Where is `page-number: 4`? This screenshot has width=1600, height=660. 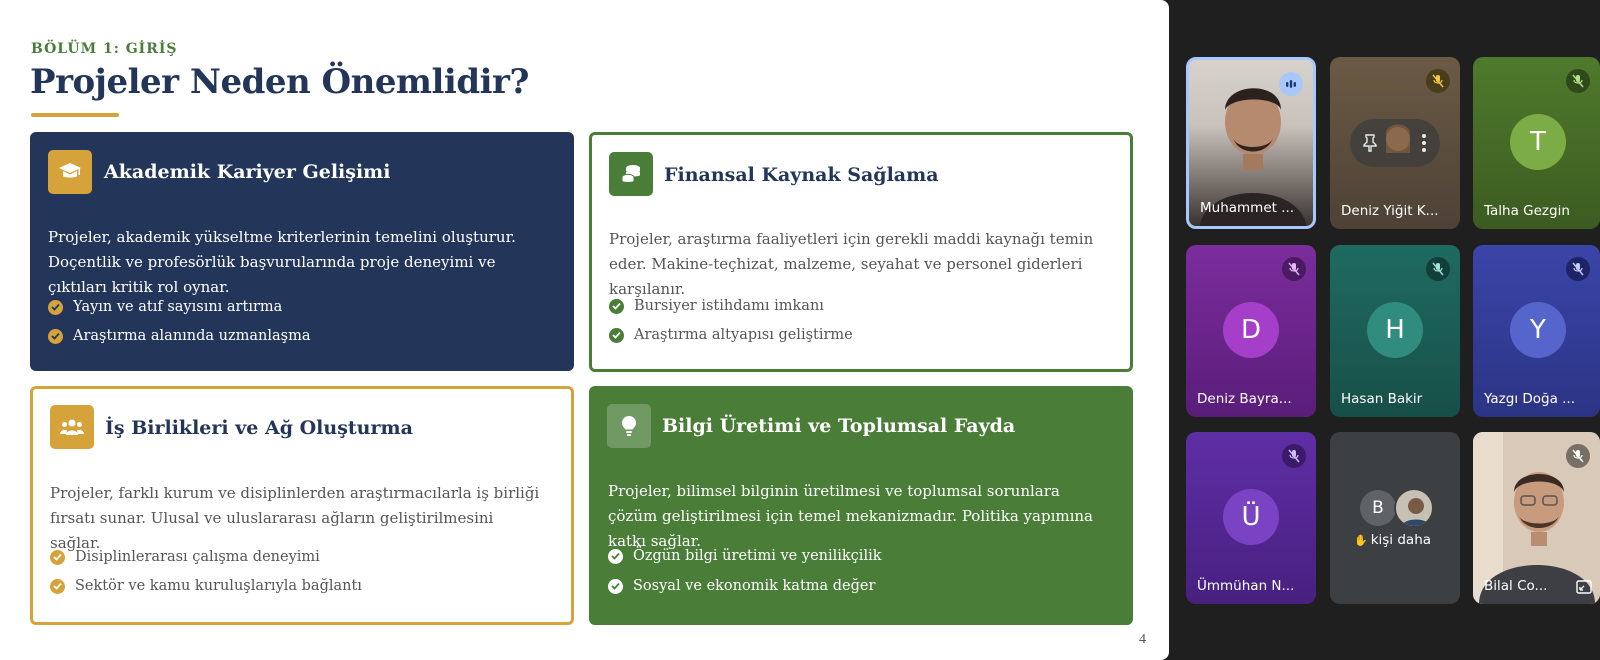
page-number: 4 is located at coordinates (1142, 639).